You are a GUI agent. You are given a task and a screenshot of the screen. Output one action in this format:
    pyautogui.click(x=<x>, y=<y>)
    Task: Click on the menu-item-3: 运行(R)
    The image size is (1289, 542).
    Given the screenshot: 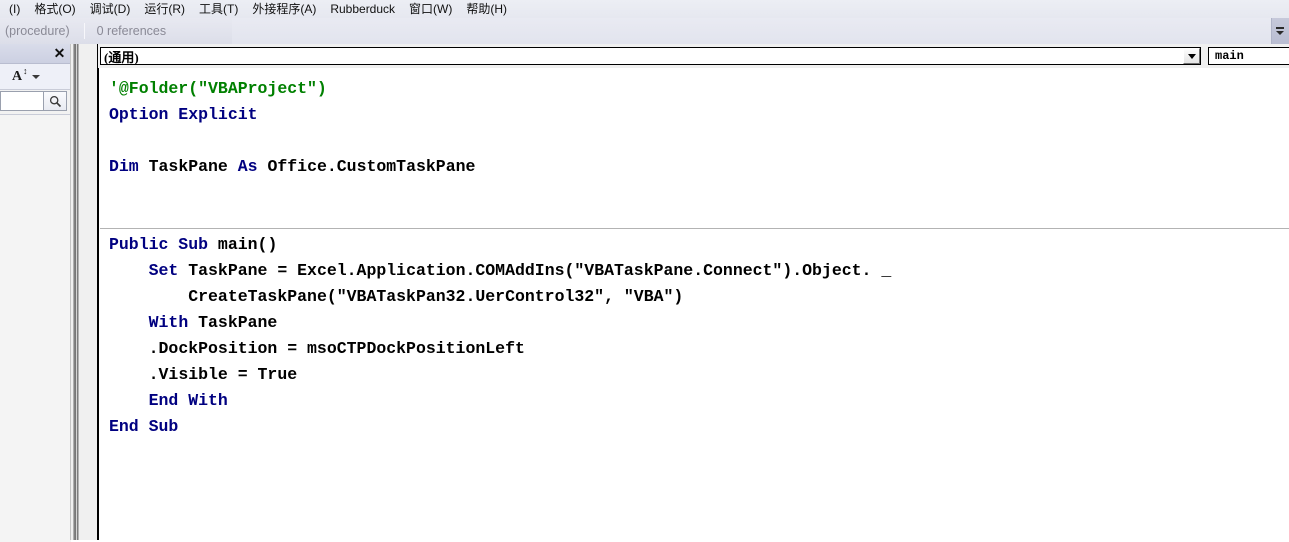 What is the action you would take?
    pyautogui.click(x=164, y=9)
    